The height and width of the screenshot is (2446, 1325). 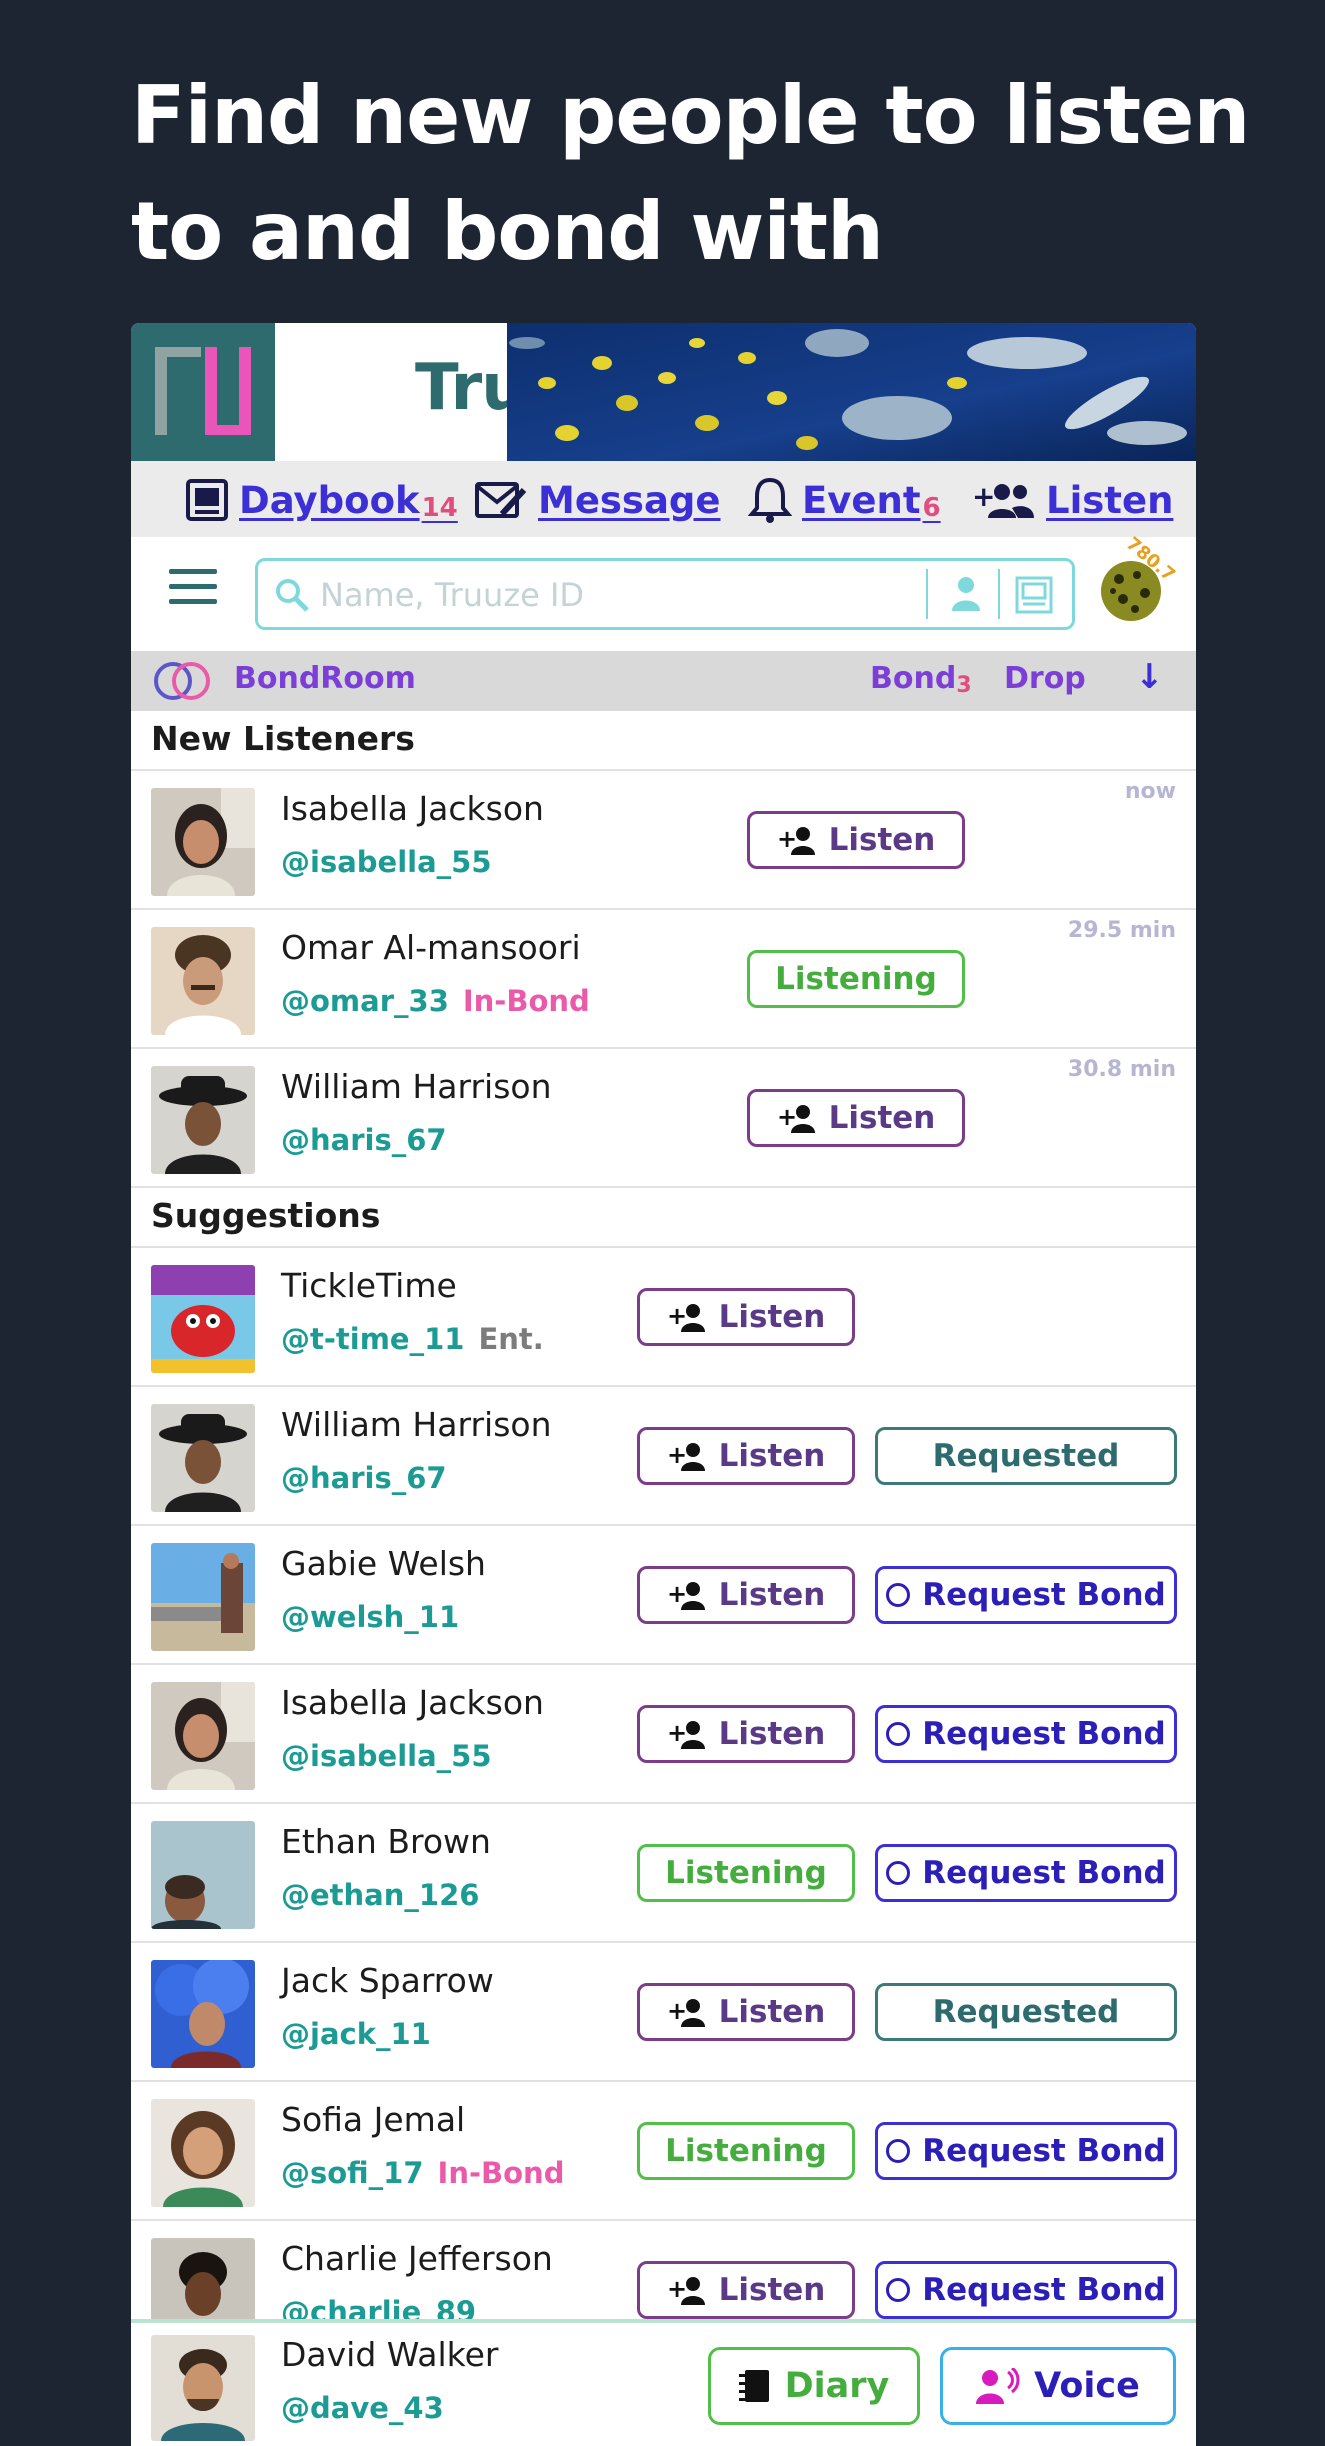 What do you see at coordinates (851, 392) in the screenshot?
I see `aquarium-banner-image` at bounding box center [851, 392].